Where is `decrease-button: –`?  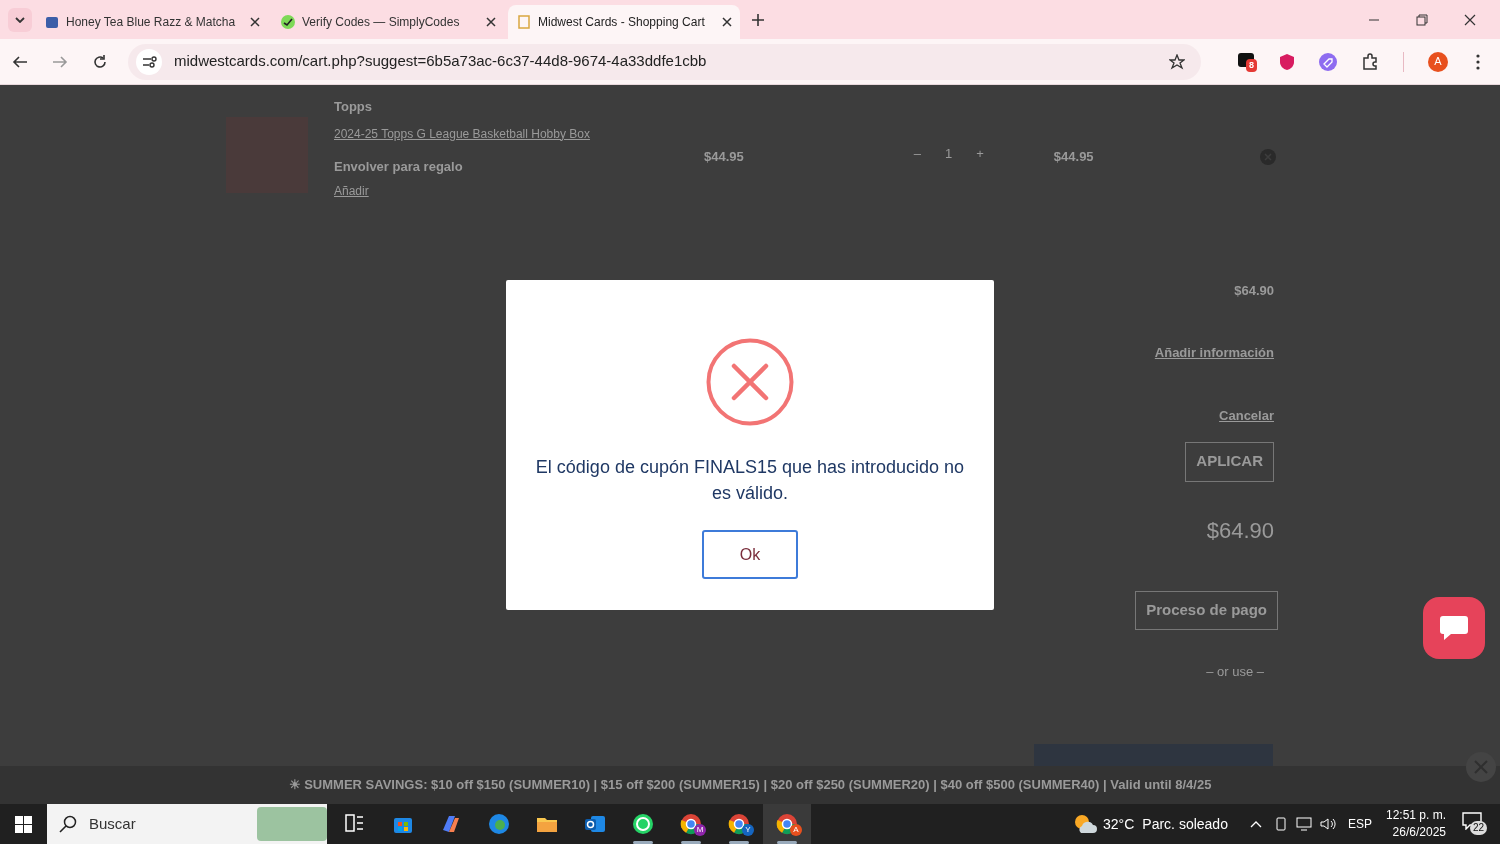
decrease-button: – is located at coordinates (917, 154).